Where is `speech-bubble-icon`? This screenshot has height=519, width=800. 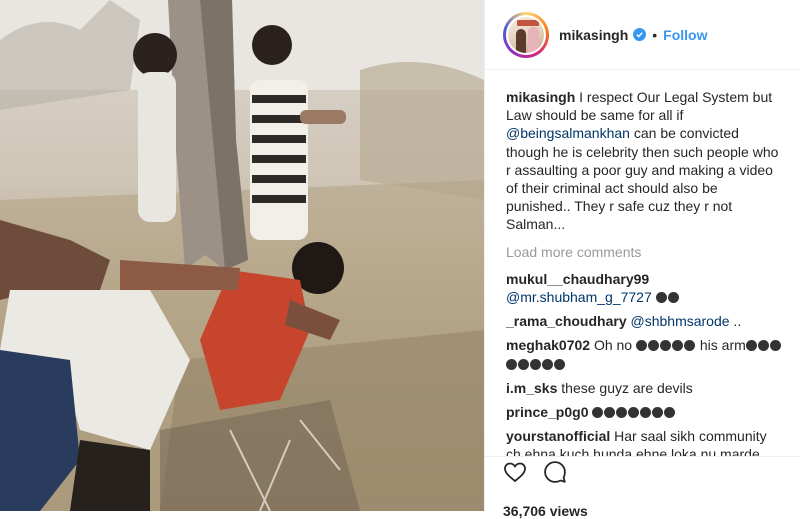 speech-bubble-icon is located at coordinates (555, 474).